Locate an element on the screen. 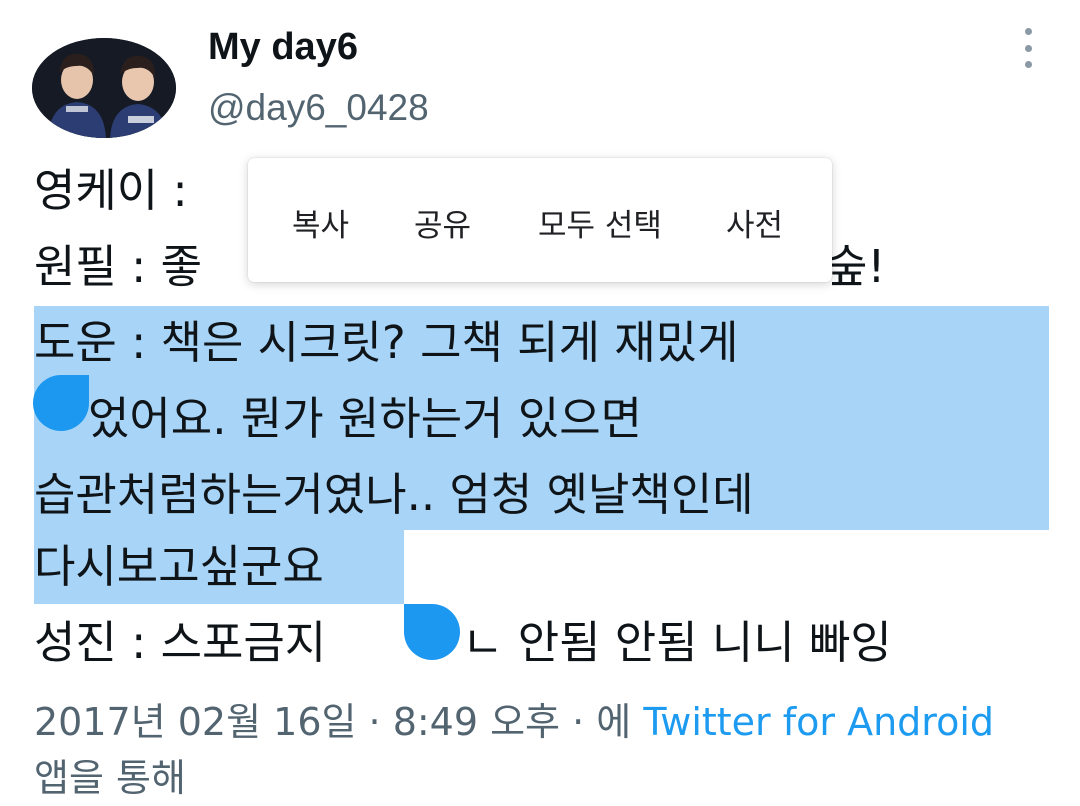 Image resolution: width=1080 pixels, height=806 pixels. source-app-link: Twitter for Android is located at coordinates (818, 722).